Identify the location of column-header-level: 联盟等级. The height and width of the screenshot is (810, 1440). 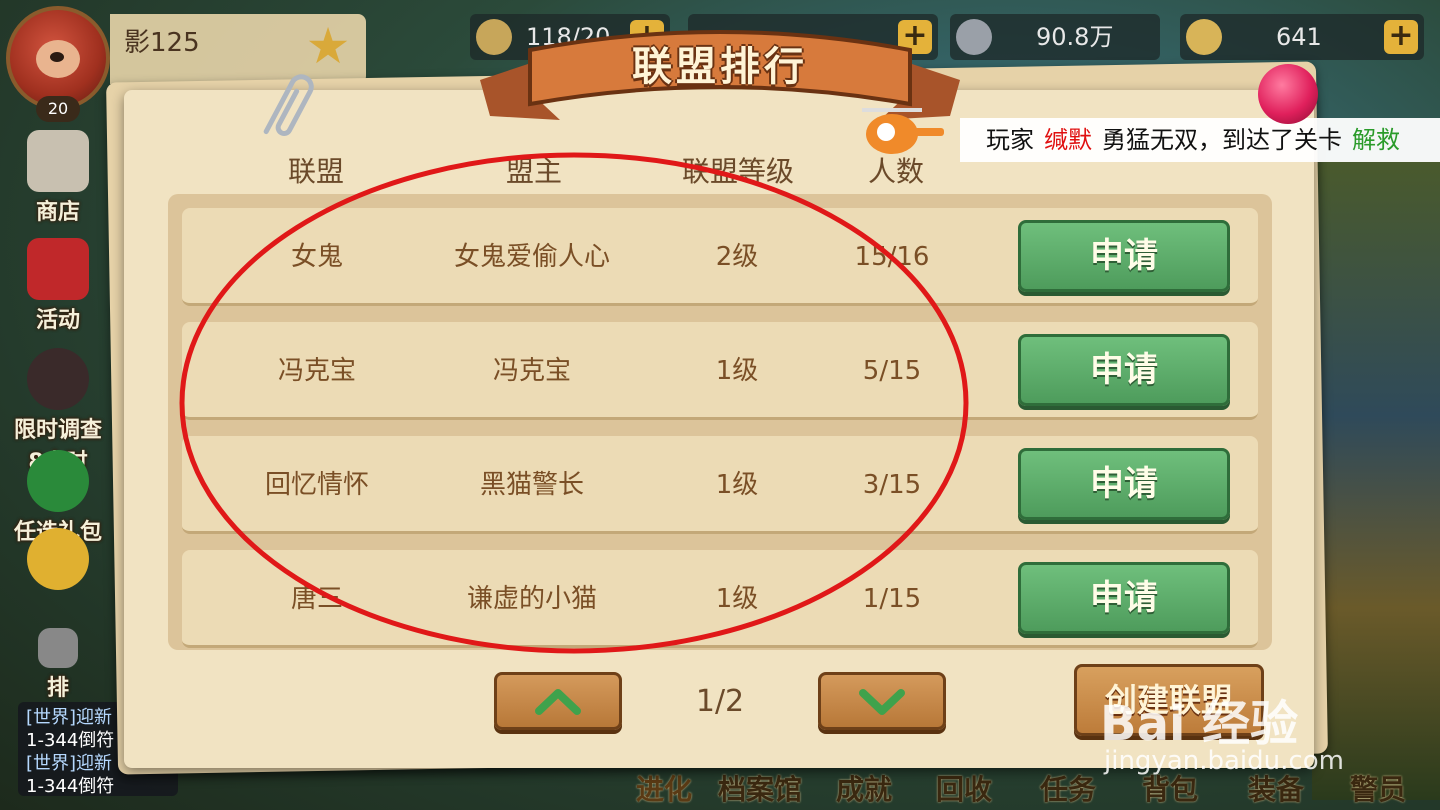
(738, 171).